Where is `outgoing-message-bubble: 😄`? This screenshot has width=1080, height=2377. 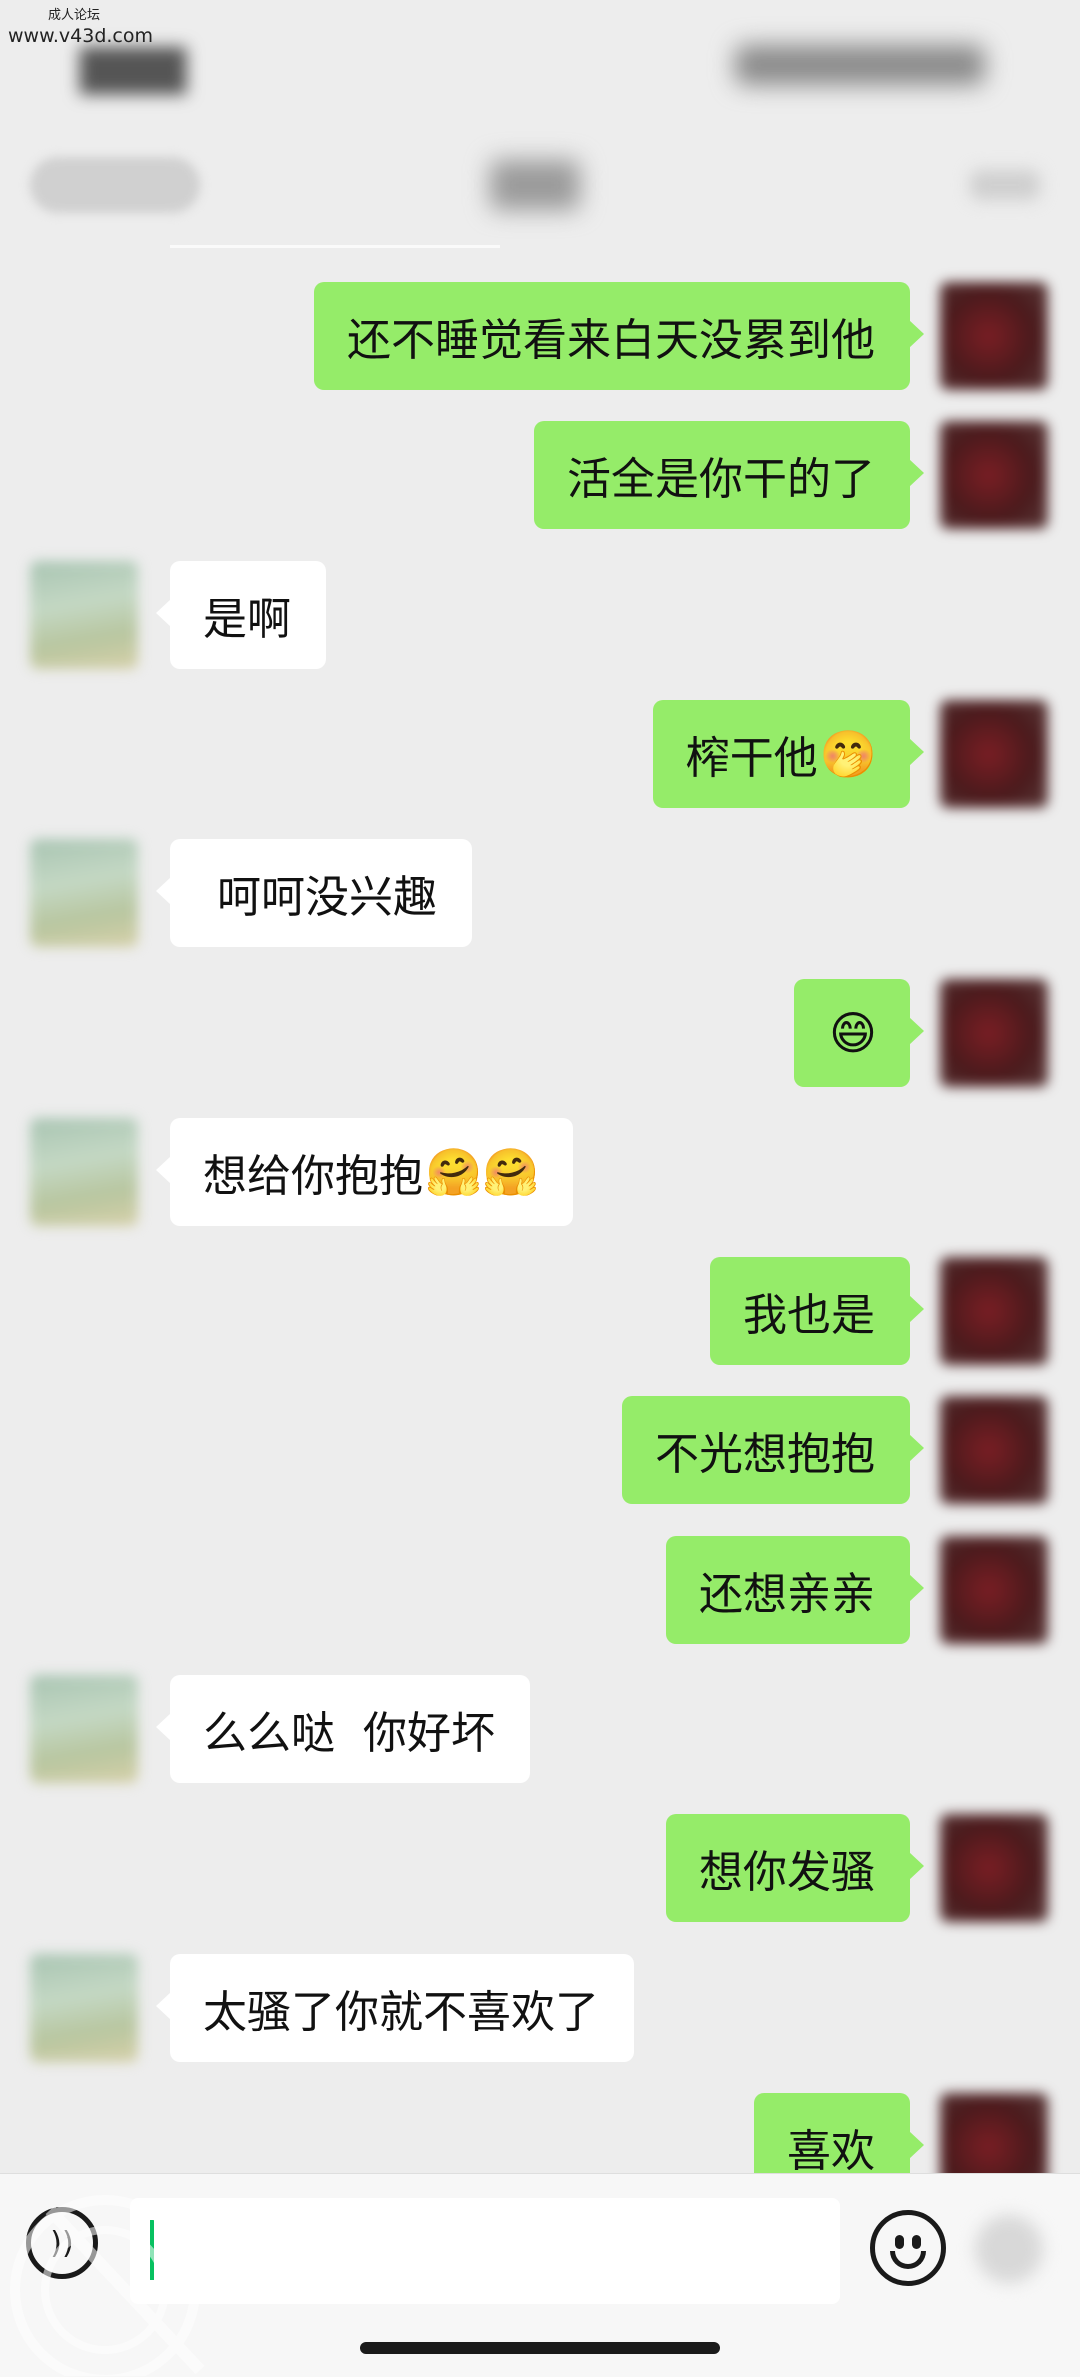 outgoing-message-bubble: 😄 is located at coordinates (859, 1033).